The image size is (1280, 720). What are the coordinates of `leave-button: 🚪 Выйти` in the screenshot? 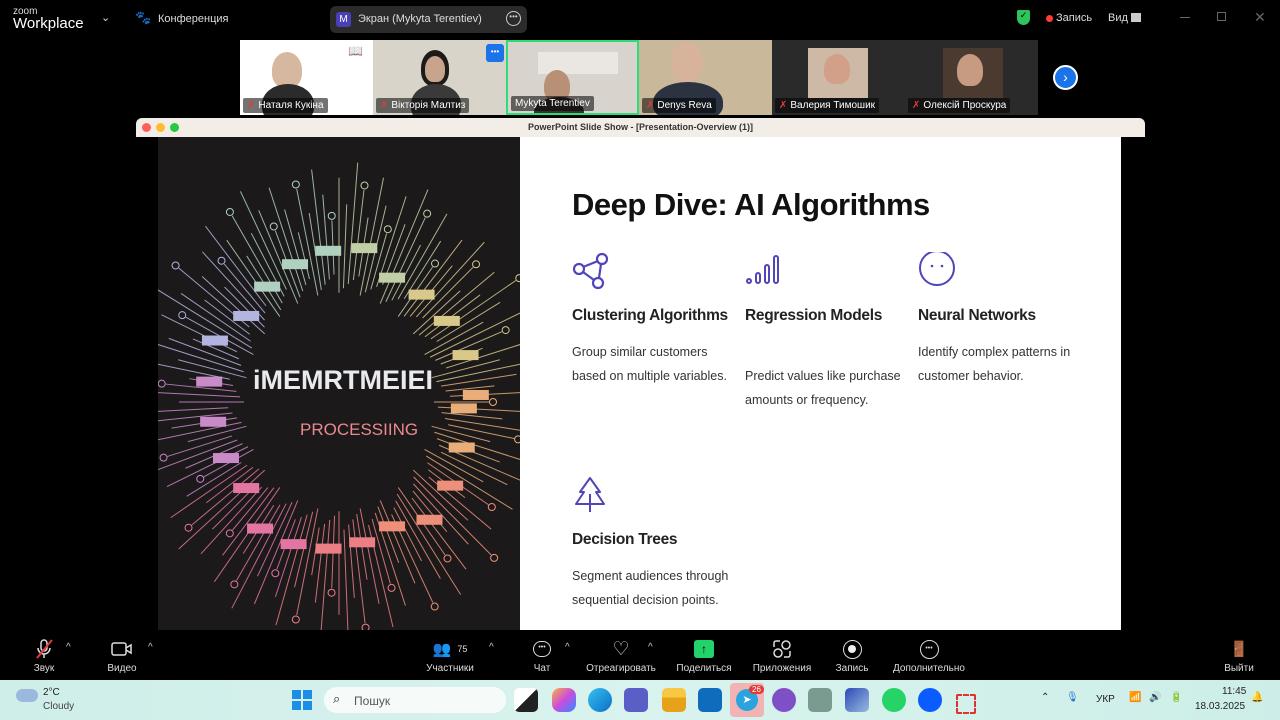 It's located at (1239, 656).